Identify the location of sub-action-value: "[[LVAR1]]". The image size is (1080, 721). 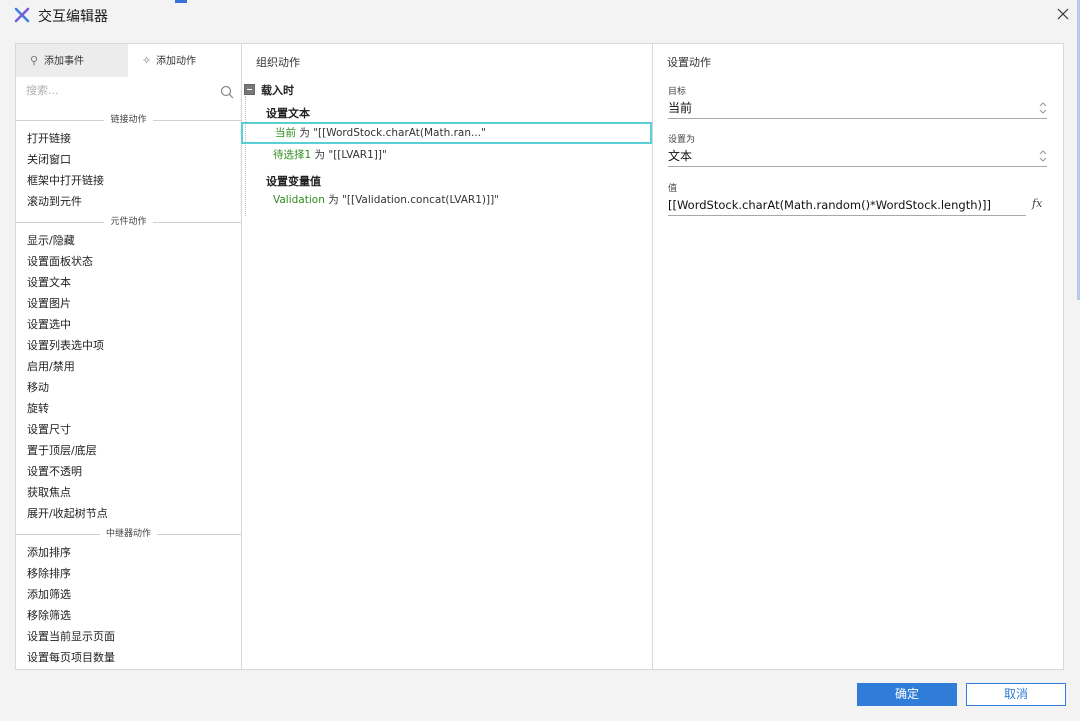
(357, 155).